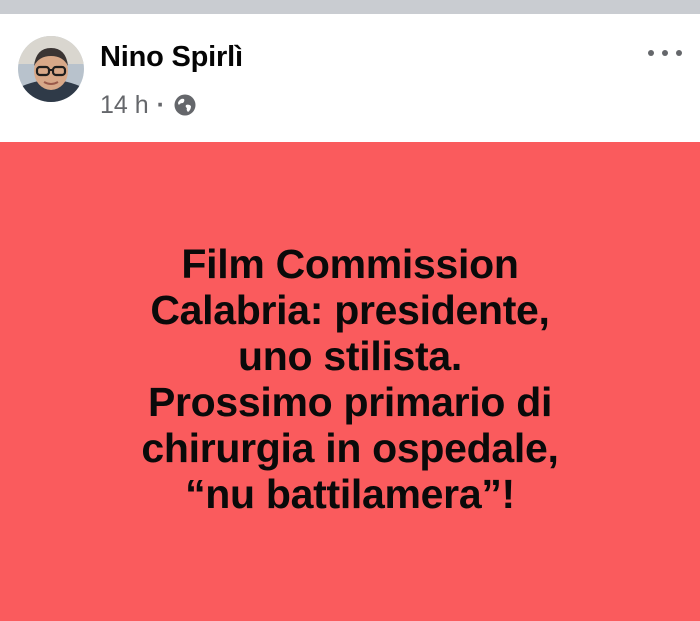 Image resolution: width=700 pixels, height=621 pixels. I want to click on author-name: Nino Spirlì, so click(171, 57).